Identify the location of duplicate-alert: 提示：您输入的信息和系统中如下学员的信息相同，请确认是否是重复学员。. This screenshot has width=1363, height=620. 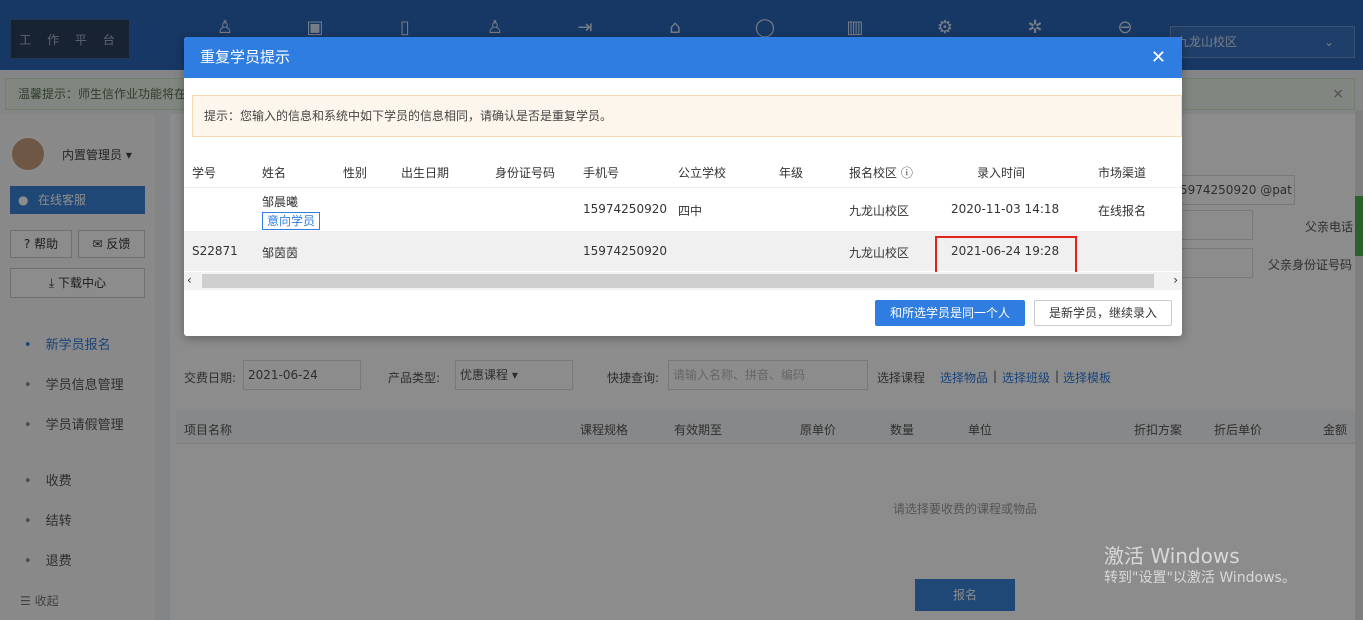
(687, 116).